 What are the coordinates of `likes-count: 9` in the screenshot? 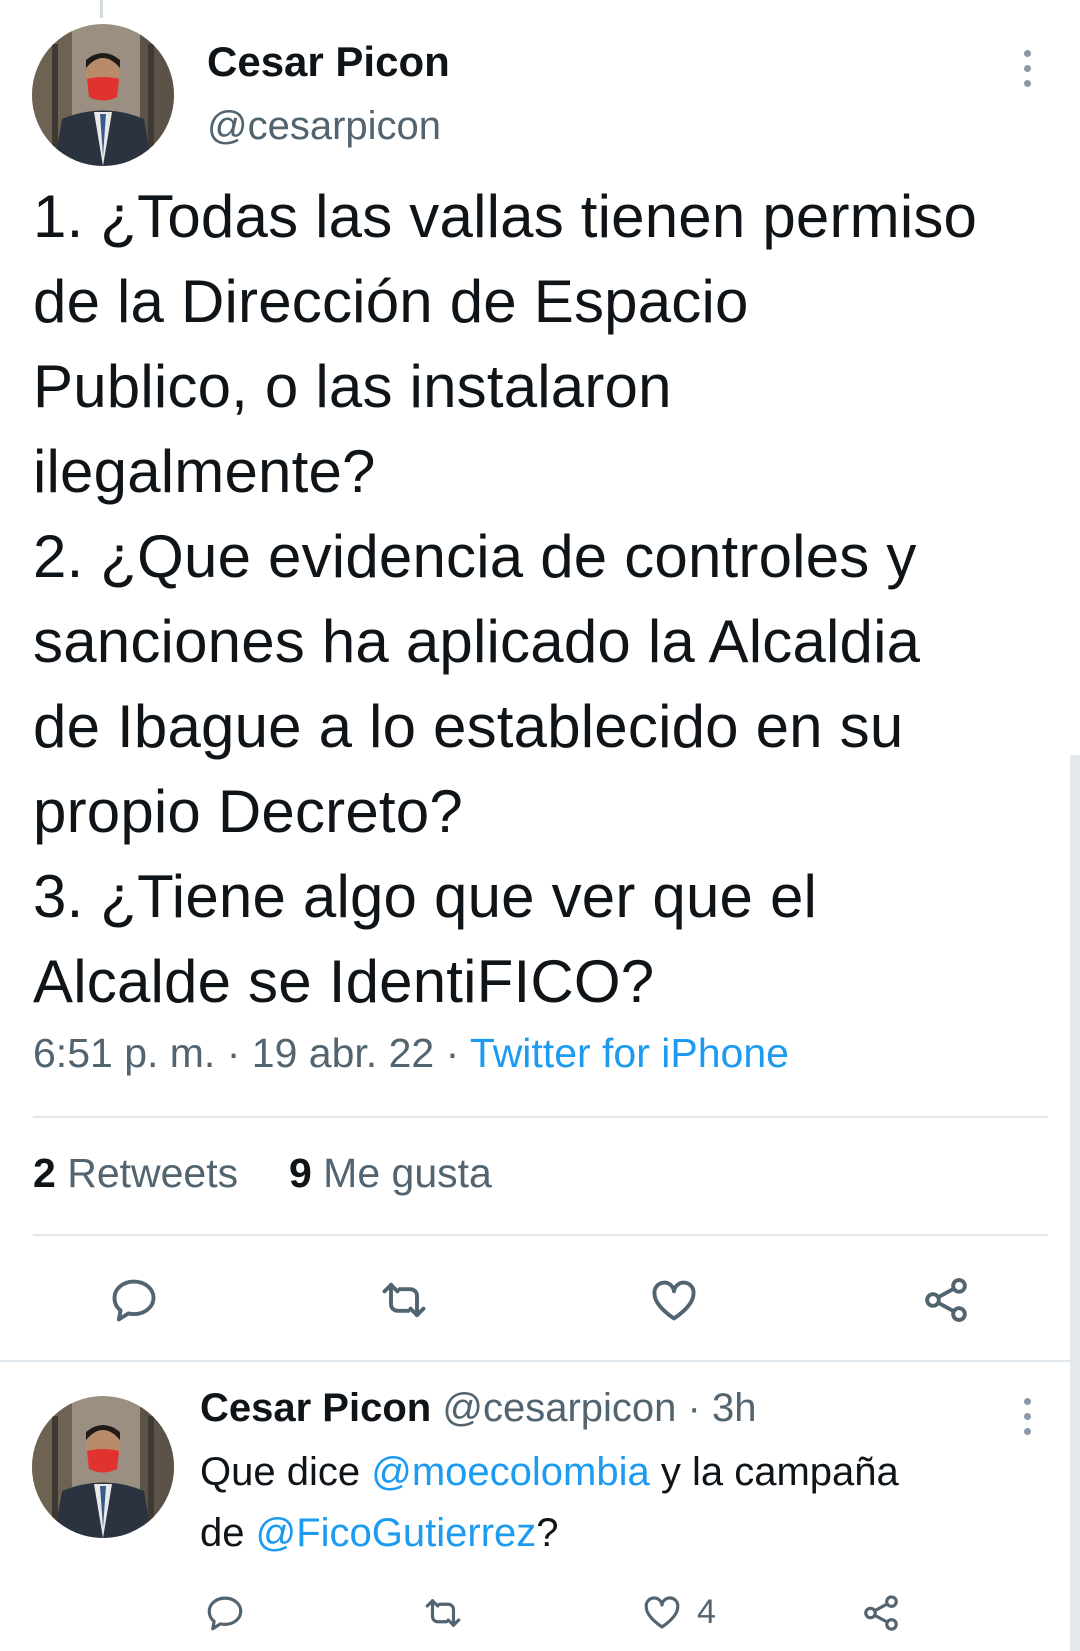 It's located at (300, 1173).